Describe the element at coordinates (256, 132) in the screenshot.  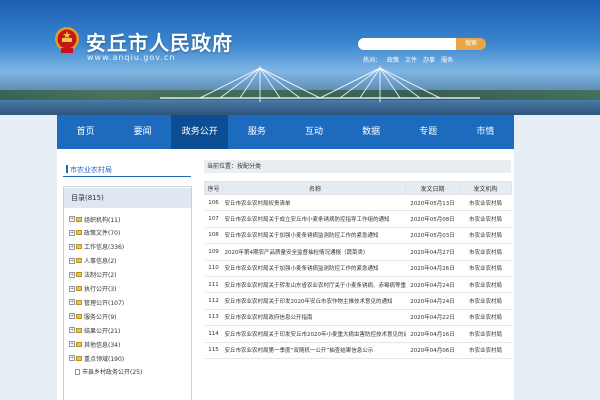
I see `nav-services: 服务` at that location.